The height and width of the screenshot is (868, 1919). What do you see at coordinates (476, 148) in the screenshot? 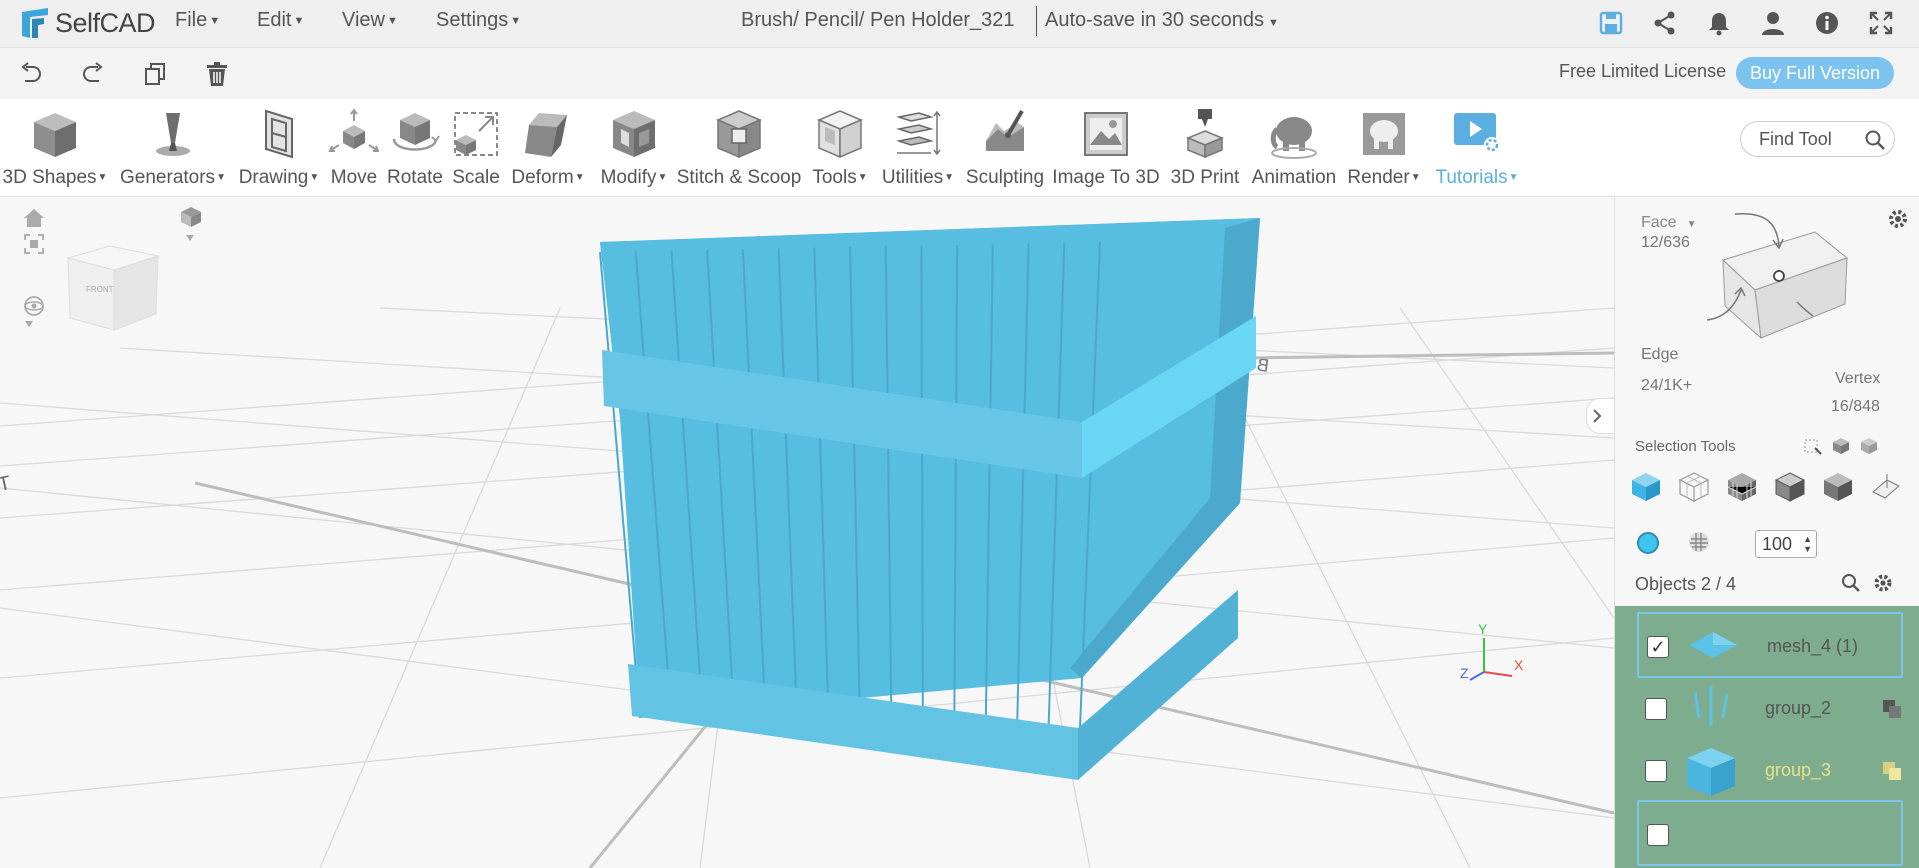
I see `tool-scale: Scale` at bounding box center [476, 148].